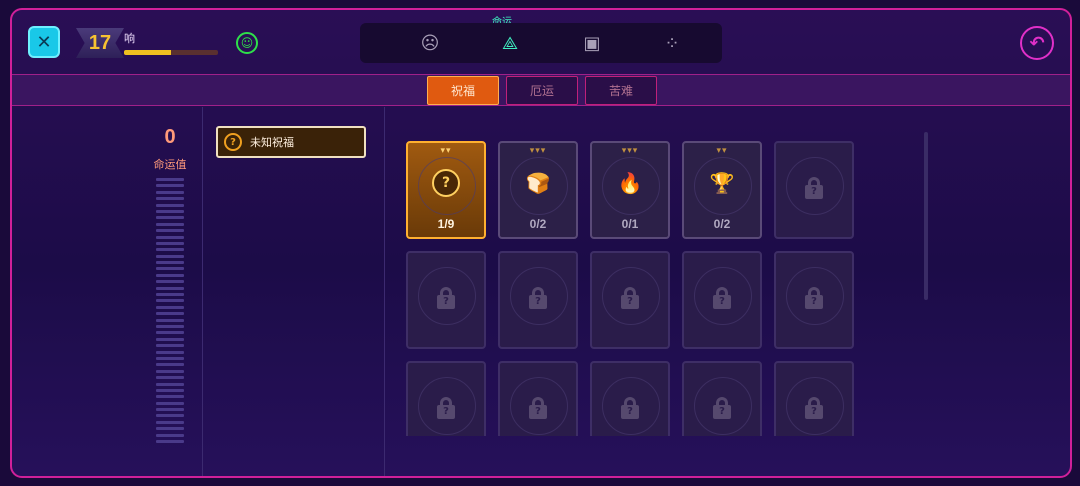 The width and height of the screenshot is (1080, 486). Describe the element at coordinates (272, 142) in the screenshot. I see `category-label: 未知祝福` at that location.